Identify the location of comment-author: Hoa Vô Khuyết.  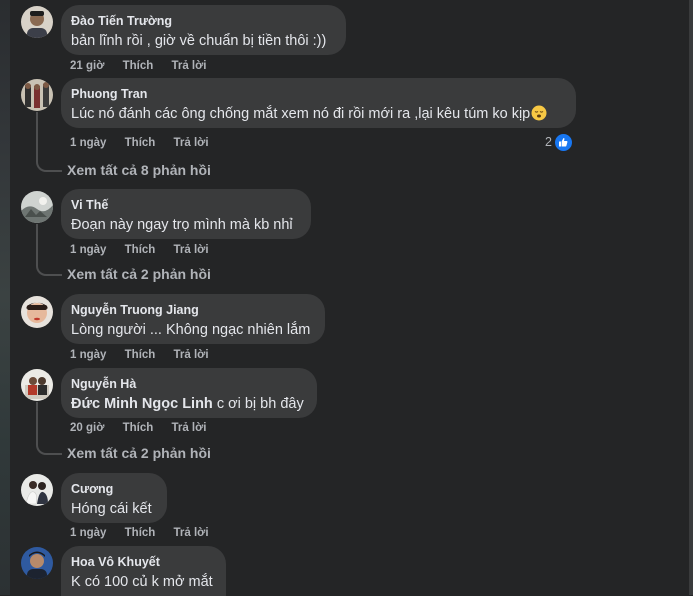
(142, 562).